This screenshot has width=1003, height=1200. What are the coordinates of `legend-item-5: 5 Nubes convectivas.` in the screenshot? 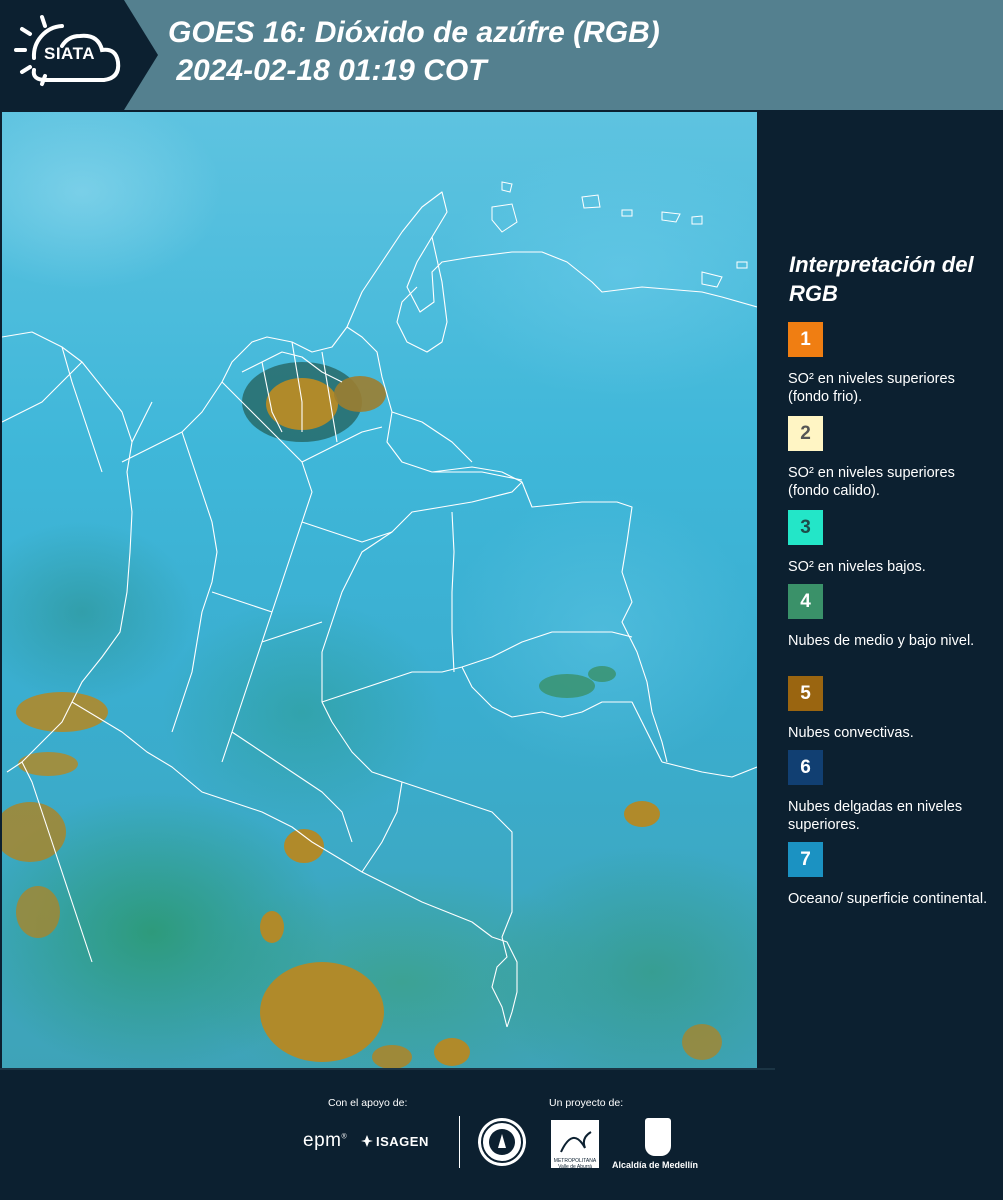 It's located at (890, 709).